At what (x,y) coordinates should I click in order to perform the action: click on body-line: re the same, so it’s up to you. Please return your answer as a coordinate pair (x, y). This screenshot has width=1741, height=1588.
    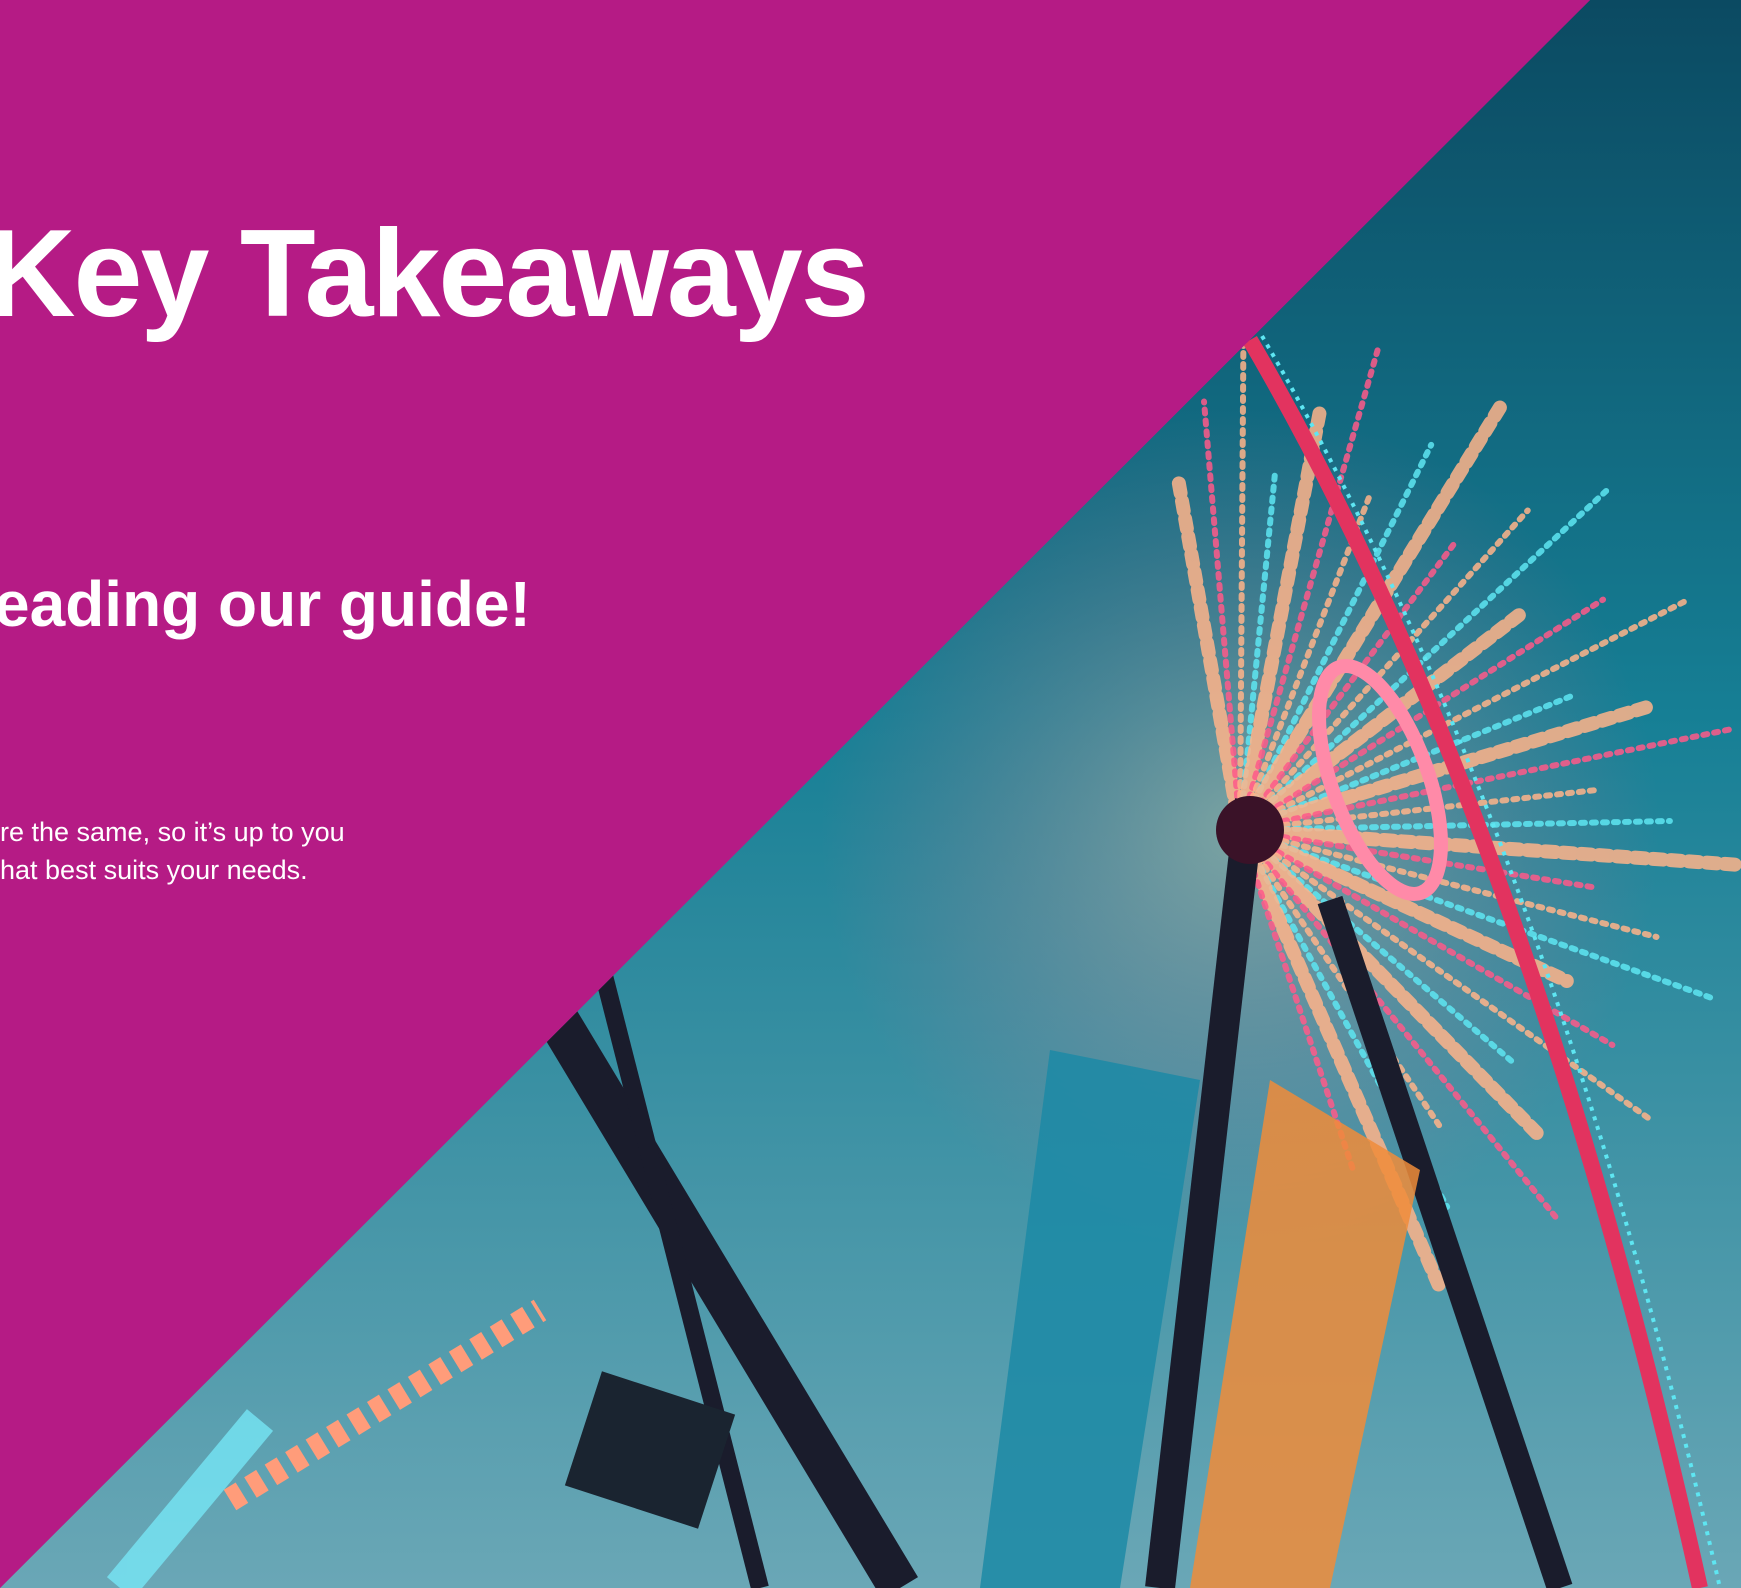
    Looking at the image, I should click on (172, 832).